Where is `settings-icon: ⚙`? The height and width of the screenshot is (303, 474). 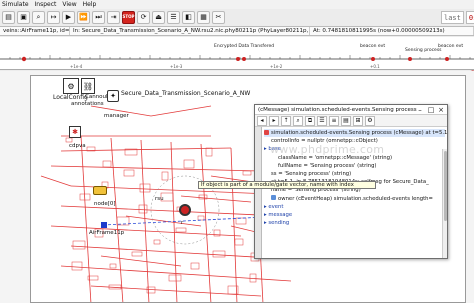
settings-icon: ⚙ is located at coordinates (370, 121).